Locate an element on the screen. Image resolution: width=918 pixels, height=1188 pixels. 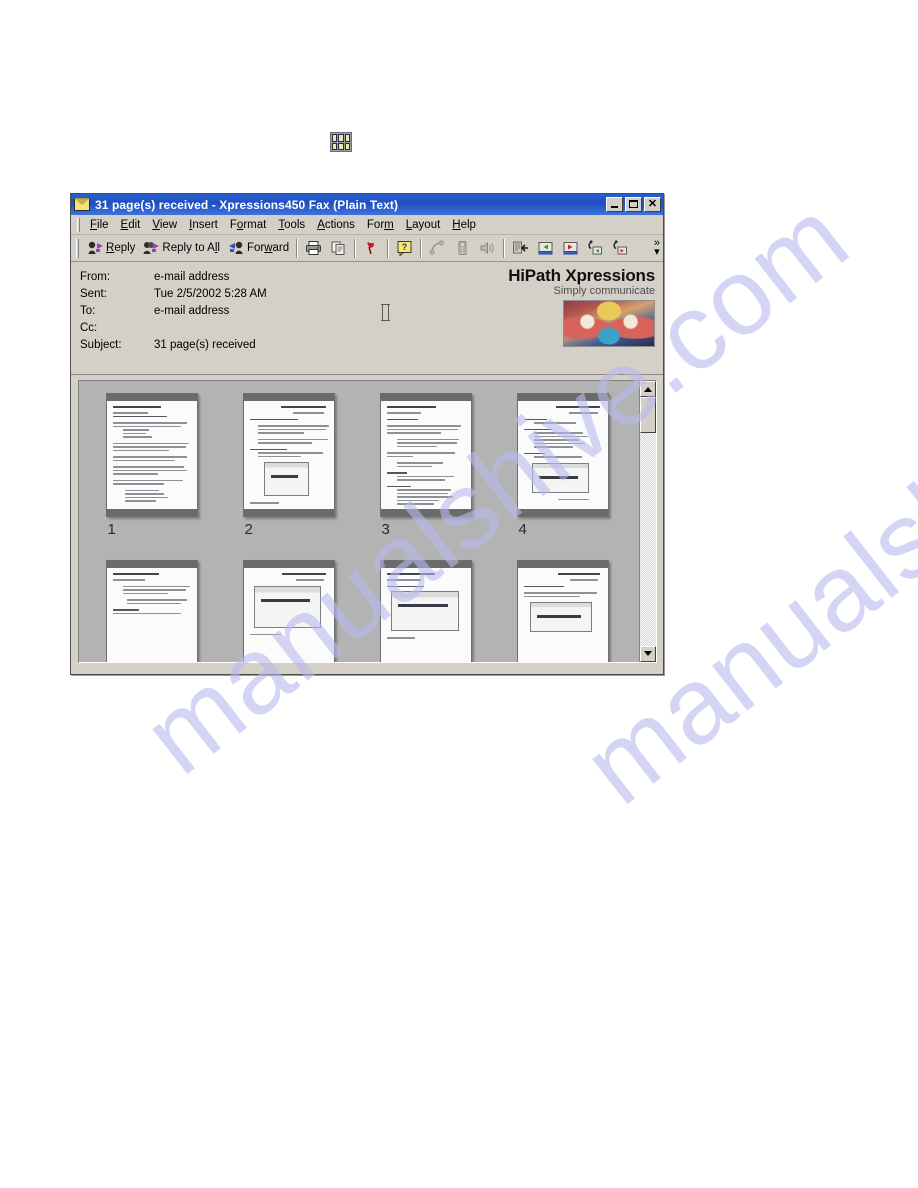
maximize-button is located at coordinates (633, 204).